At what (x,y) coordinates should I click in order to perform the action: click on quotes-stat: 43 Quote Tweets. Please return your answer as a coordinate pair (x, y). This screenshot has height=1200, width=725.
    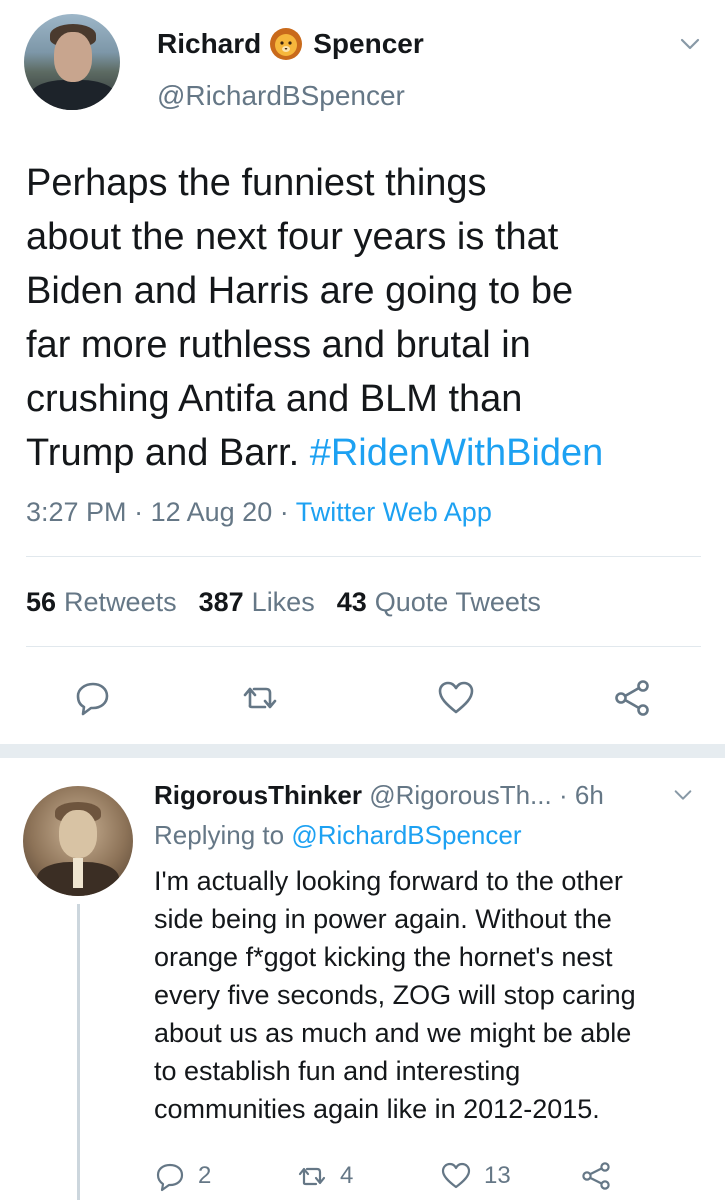
    Looking at the image, I should click on (439, 602).